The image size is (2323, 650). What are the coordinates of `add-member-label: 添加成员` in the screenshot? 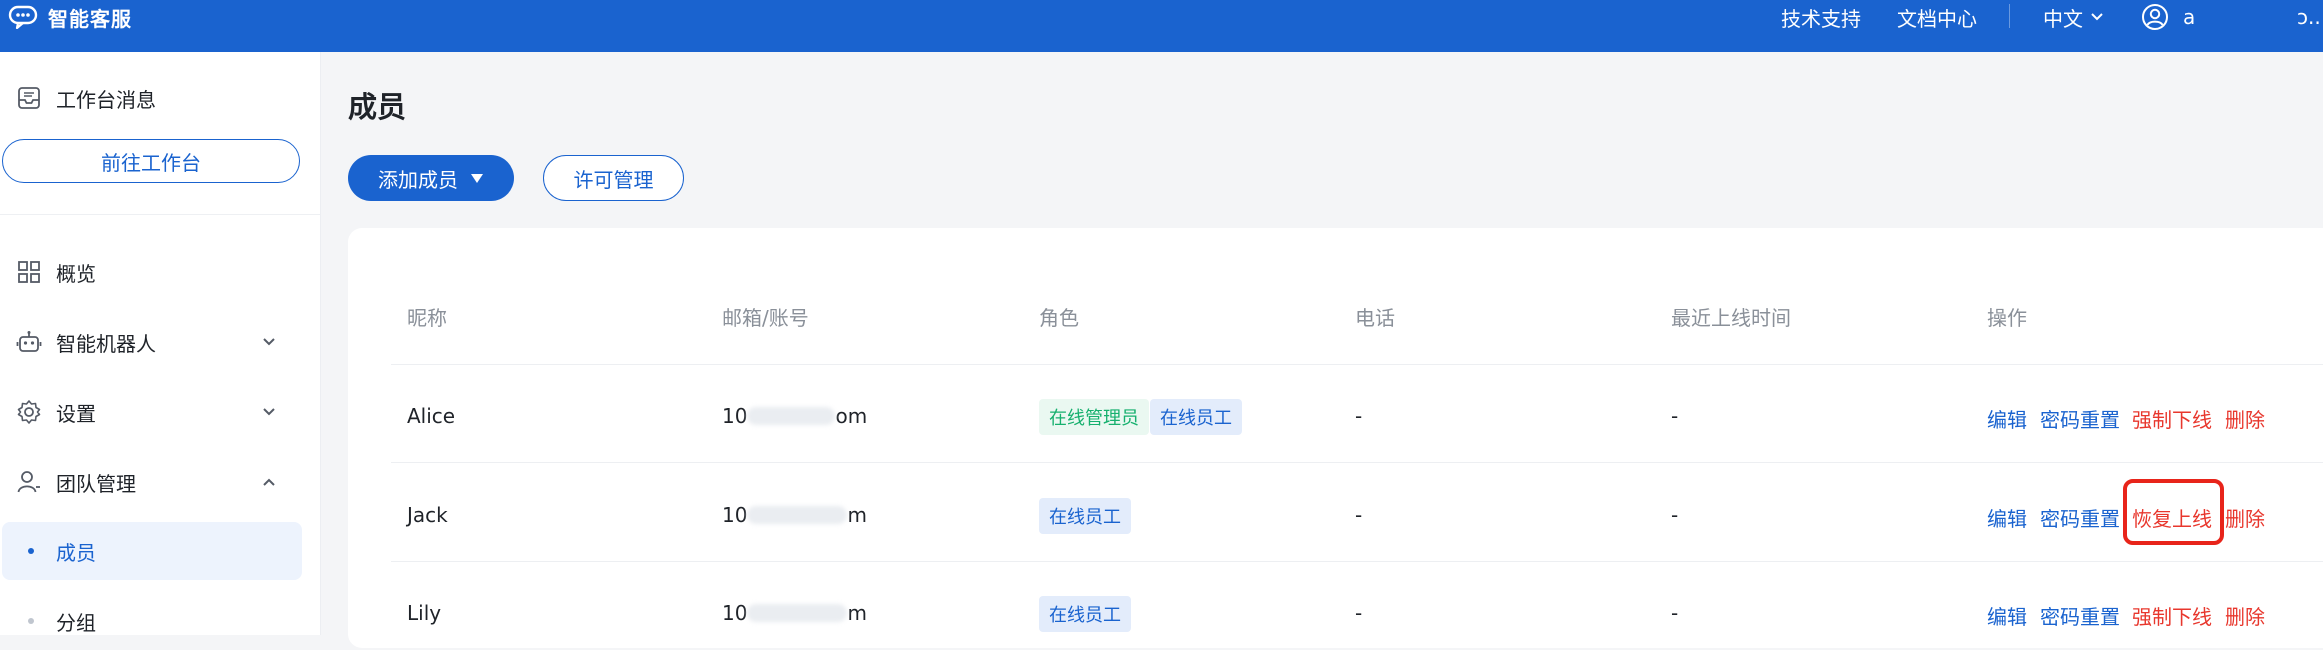 It's located at (418, 179).